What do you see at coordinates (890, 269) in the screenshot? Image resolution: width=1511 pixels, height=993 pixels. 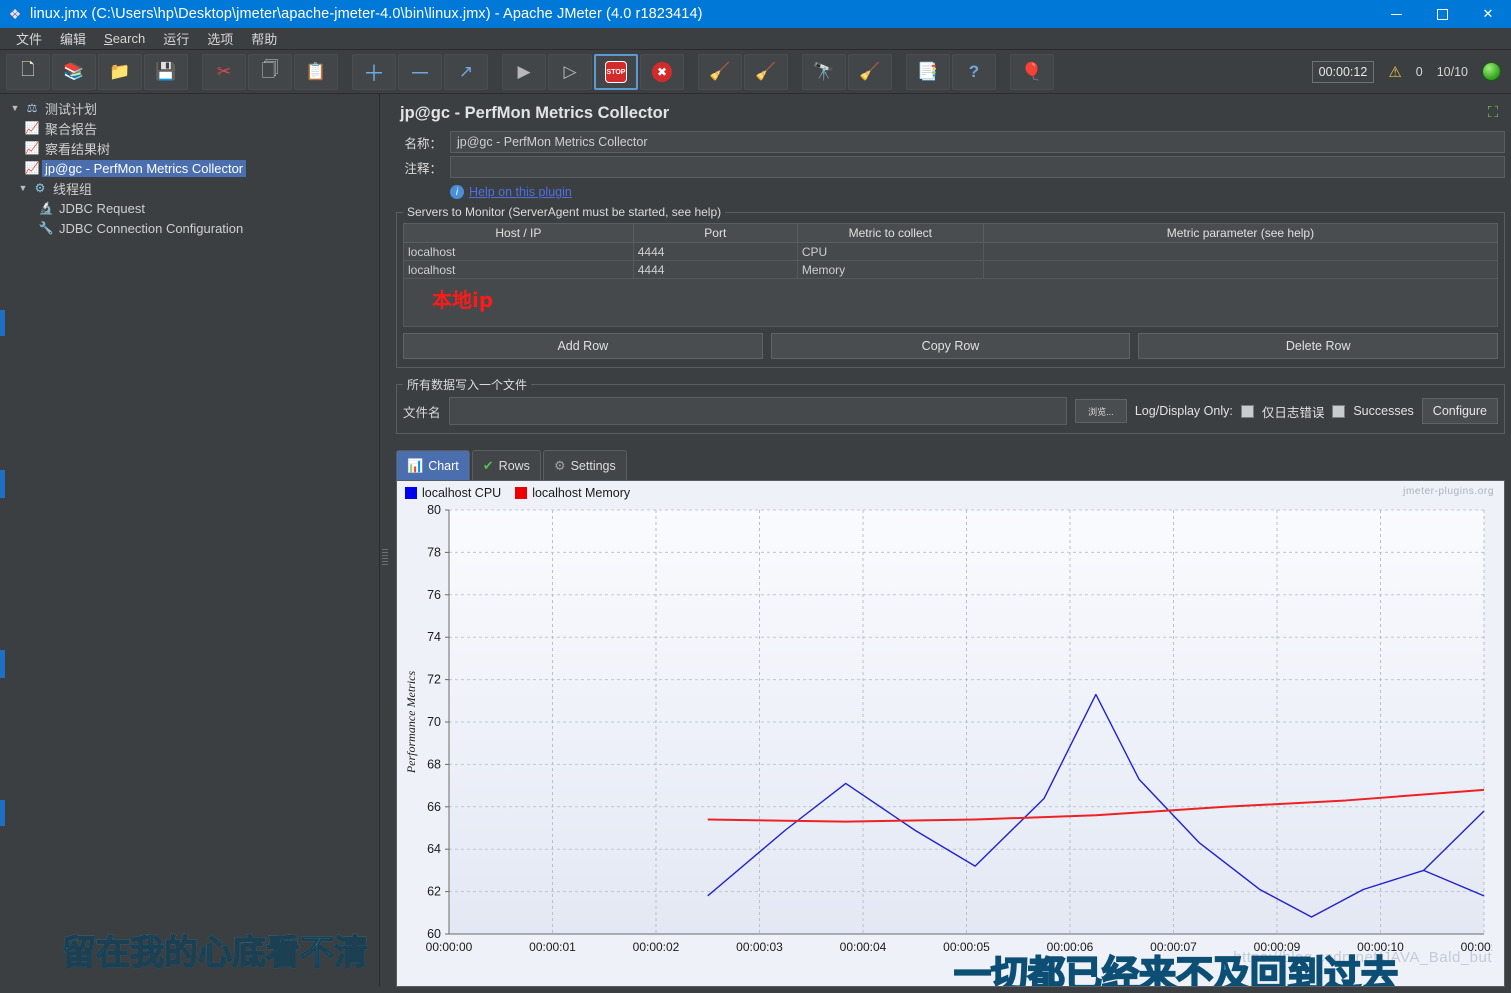 I see `cell-metric: Memory` at bounding box center [890, 269].